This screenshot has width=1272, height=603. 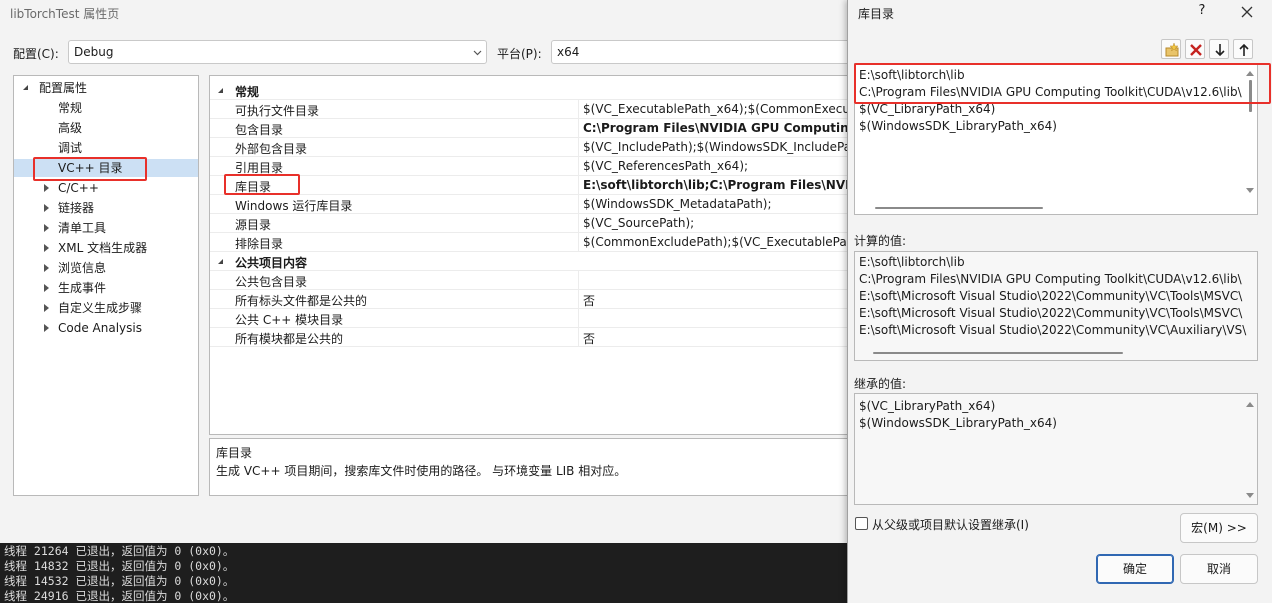 What do you see at coordinates (1171, 49) in the screenshot?
I see `new-line-button` at bounding box center [1171, 49].